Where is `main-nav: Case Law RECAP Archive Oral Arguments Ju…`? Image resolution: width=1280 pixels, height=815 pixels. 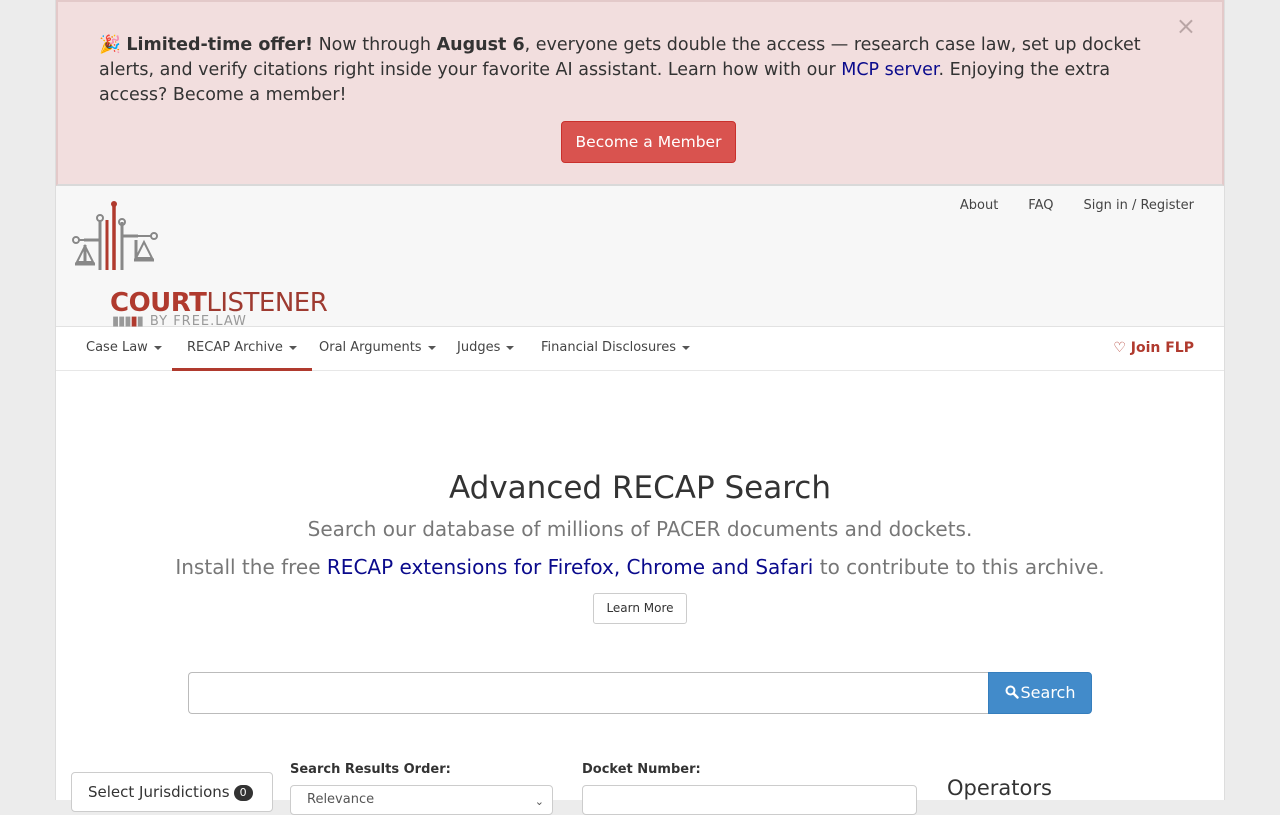
main-nav: Case Law RECAP Archive Oral Arguments Ju… is located at coordinates (640, 349).